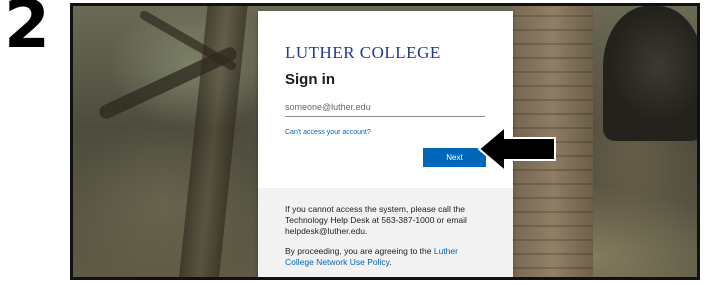 The height and width of the screenshot is (285, 707). Describe the element at coordinates (650, 73) in the screenshot. I see `background-bell` at that location.